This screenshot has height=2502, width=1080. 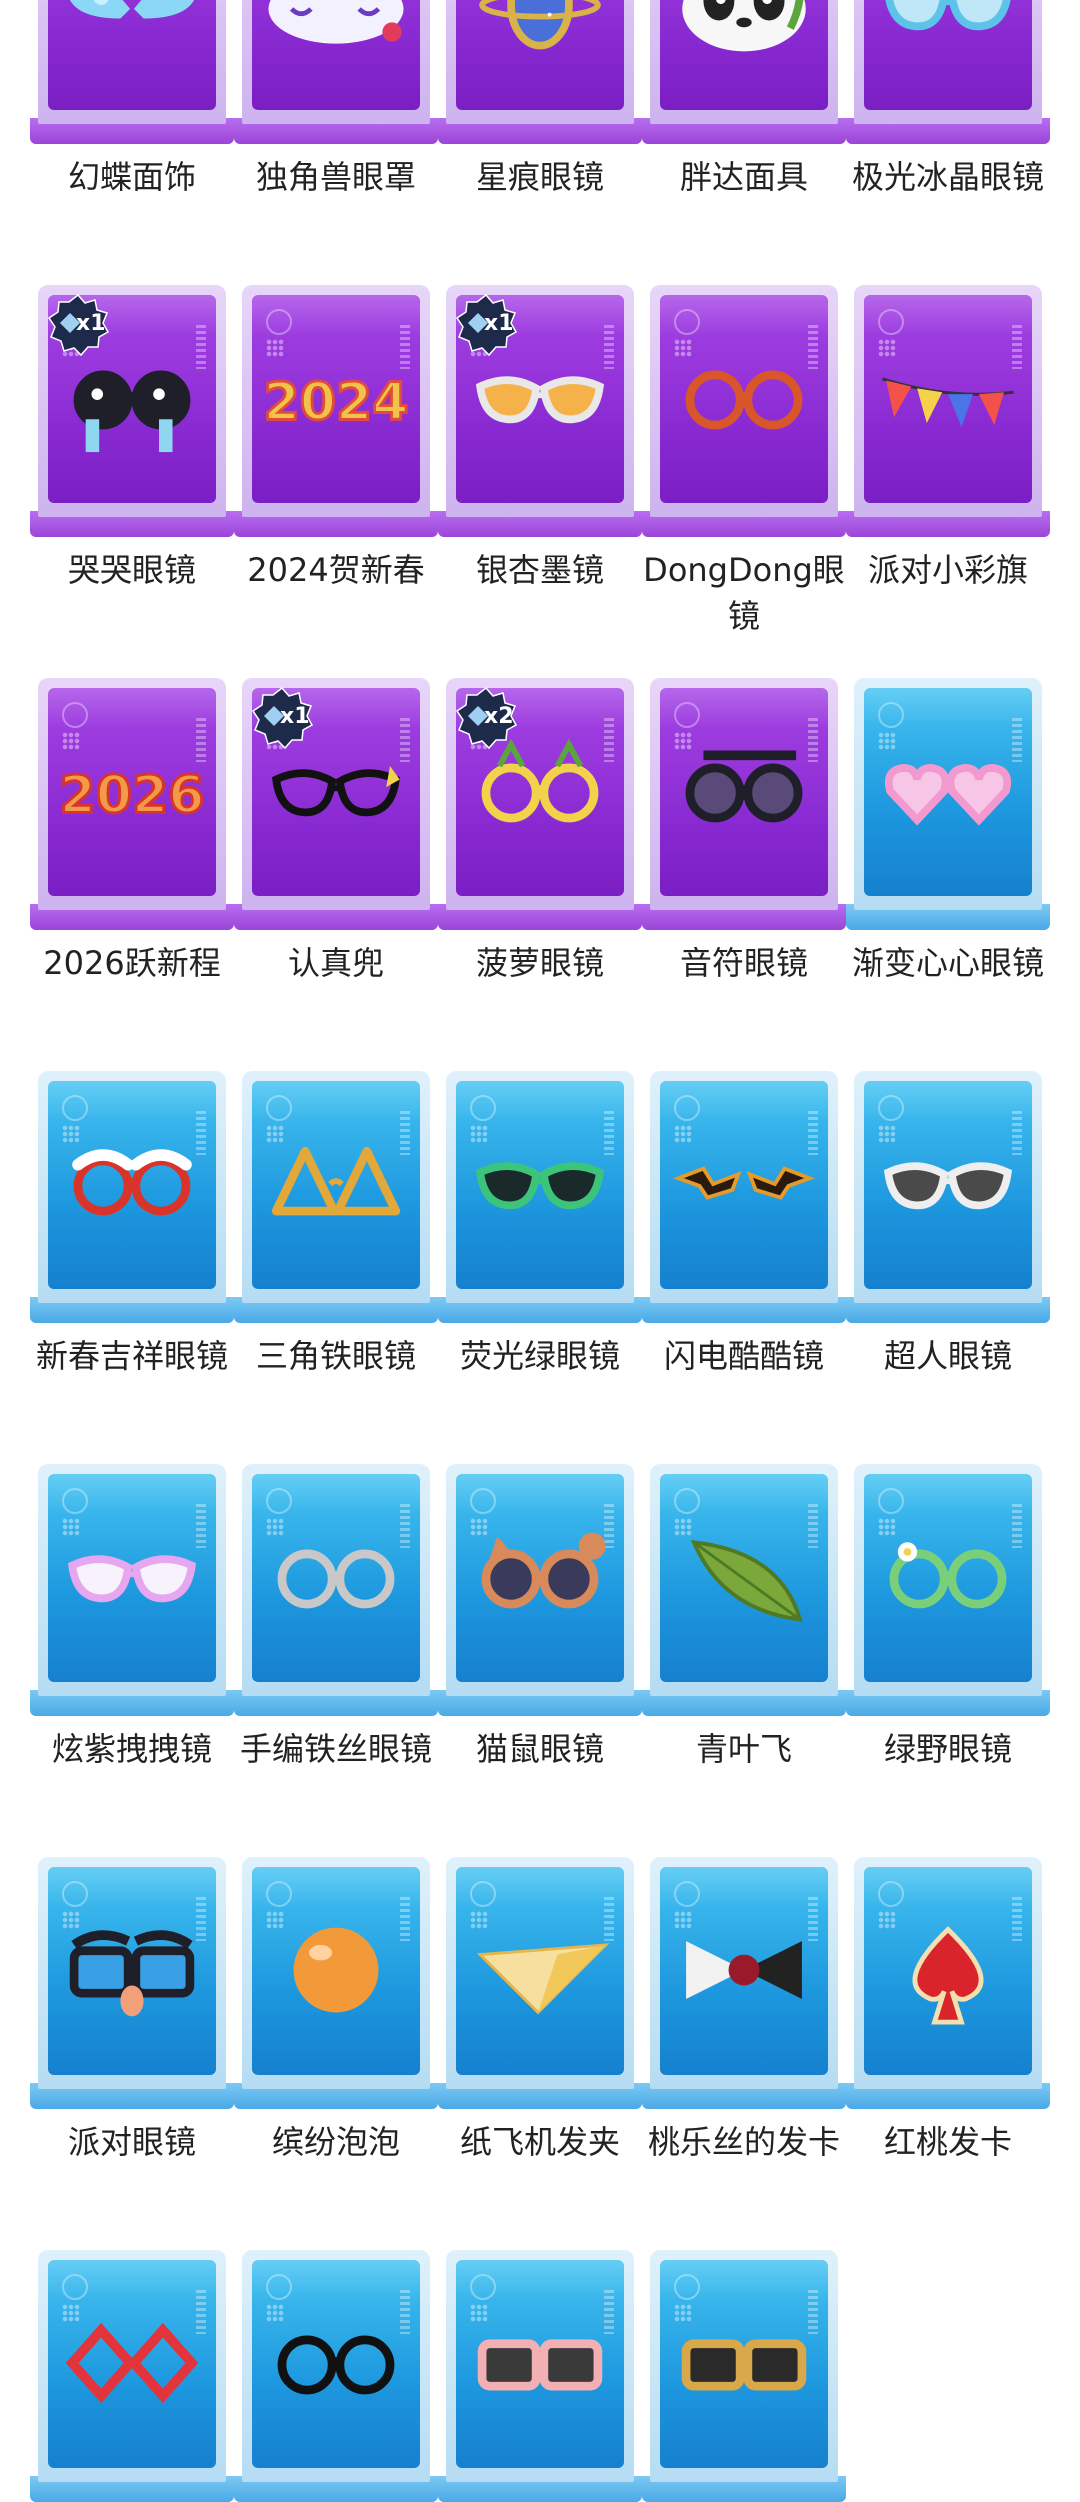 I want to click on quantity-badge: x1, so click(x=78, y=325).